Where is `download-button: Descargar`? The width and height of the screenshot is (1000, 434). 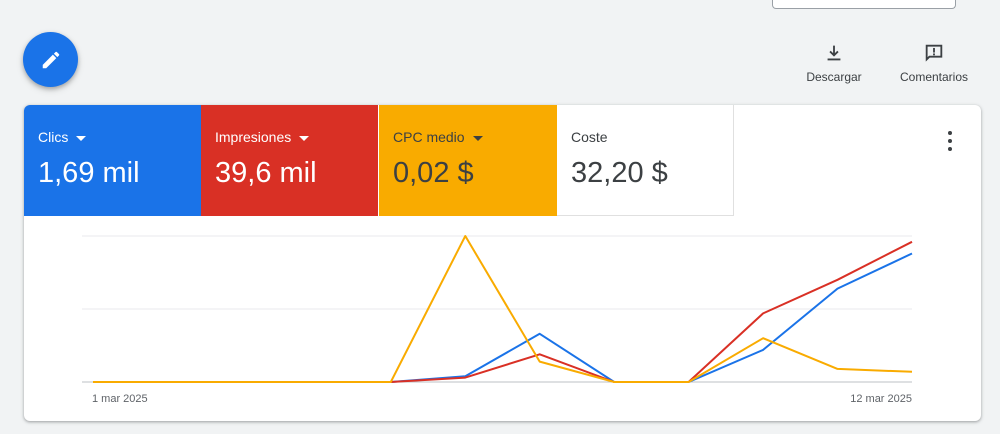 download-button: Descargar is located at coordinates (834, 63).